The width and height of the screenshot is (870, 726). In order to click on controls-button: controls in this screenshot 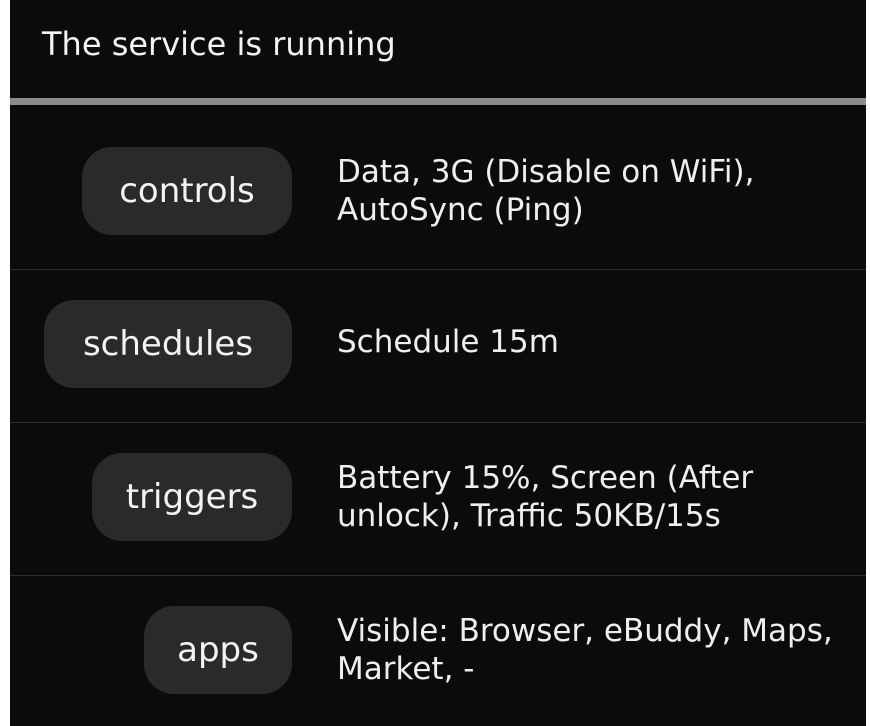, I will do `click(187, 191)`.